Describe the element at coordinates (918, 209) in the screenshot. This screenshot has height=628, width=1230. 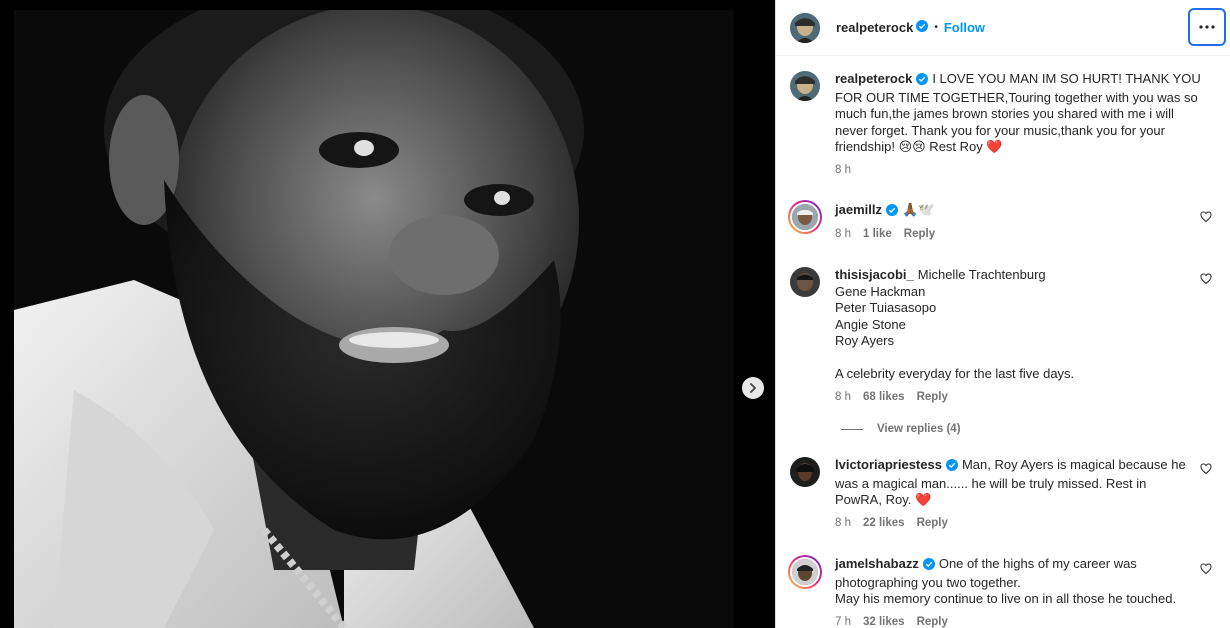
I see `comment-text: 🙏🏾🕊️` at that location.